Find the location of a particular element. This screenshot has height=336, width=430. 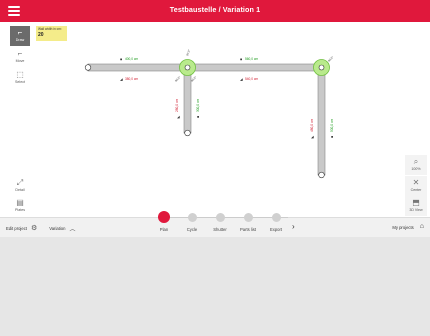

wall-right-vertical is located at coordinates (321, 123).